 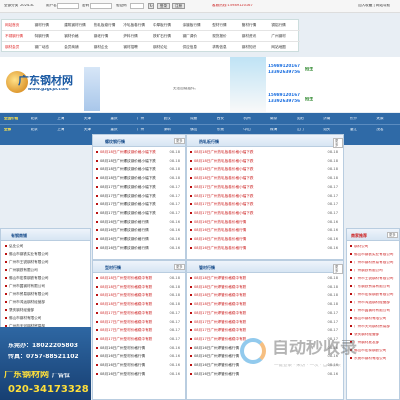 What do you see at coordinates (29, 254) in the screenshot?
I see `sidebar-item-label: 佛山市钢铁实业有限公司` at bounding box center [29, 254].